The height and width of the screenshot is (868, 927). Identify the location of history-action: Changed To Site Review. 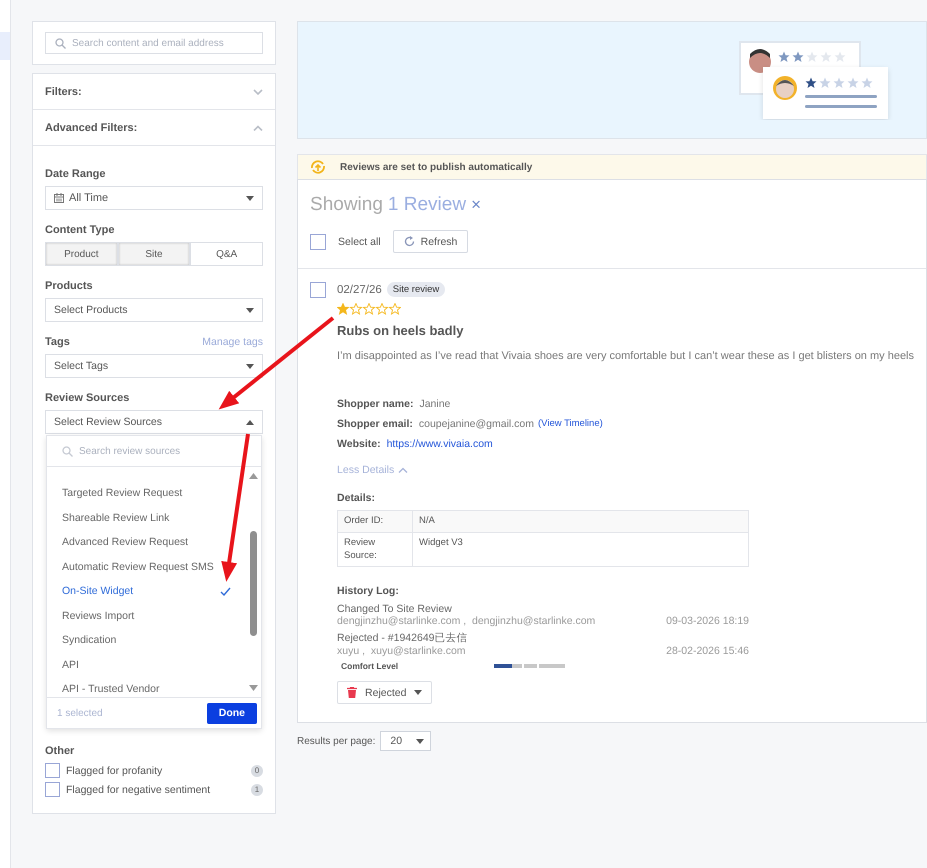
(395, 609).